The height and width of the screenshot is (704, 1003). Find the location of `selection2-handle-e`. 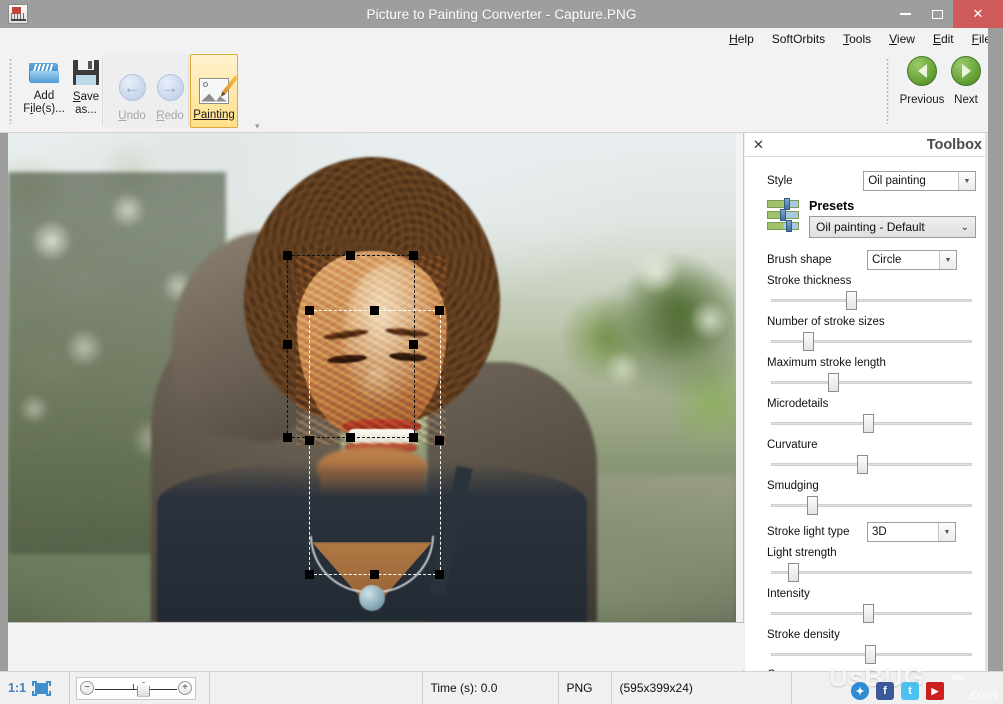

selection2-handle-e is located at coordinates (439, 440).